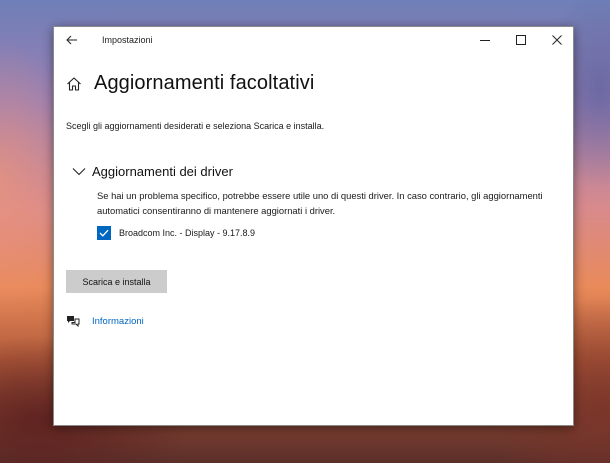  I want to click on maximize-button, so click(521, 40).